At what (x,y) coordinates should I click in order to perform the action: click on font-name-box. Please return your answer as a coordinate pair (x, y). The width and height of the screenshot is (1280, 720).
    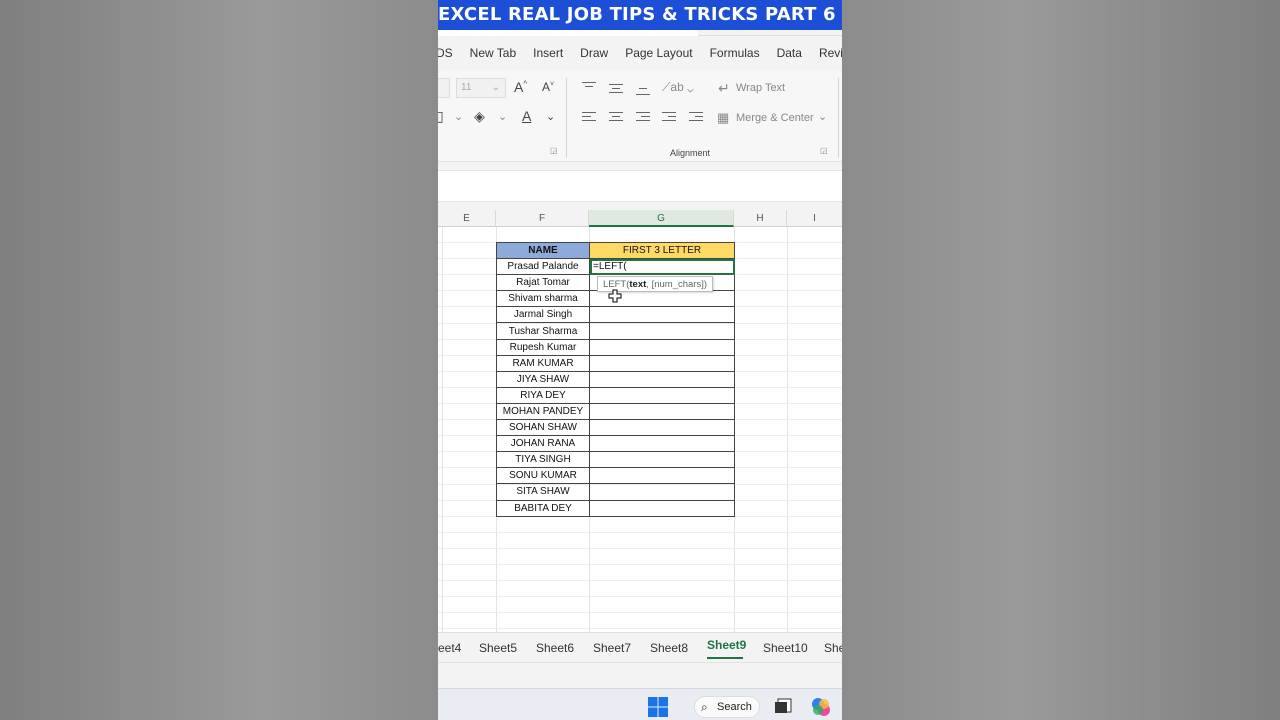
    Looking at the image, I should click on (444, 88).